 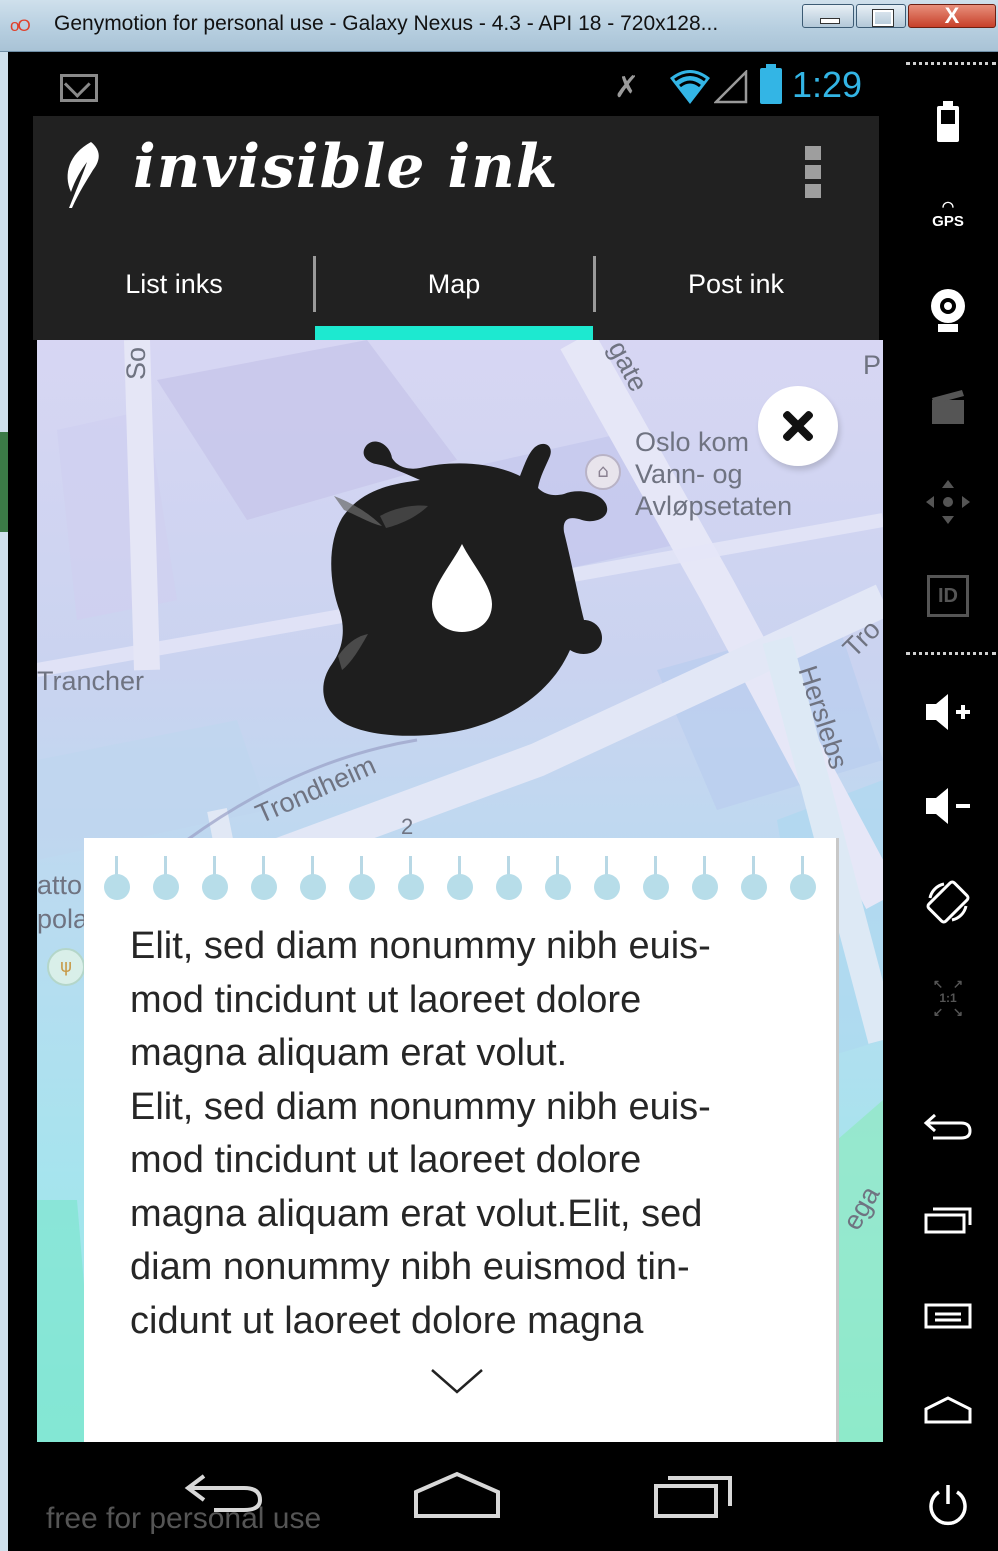 I want to click on close-window-button: X, so click(x=952, y=15).